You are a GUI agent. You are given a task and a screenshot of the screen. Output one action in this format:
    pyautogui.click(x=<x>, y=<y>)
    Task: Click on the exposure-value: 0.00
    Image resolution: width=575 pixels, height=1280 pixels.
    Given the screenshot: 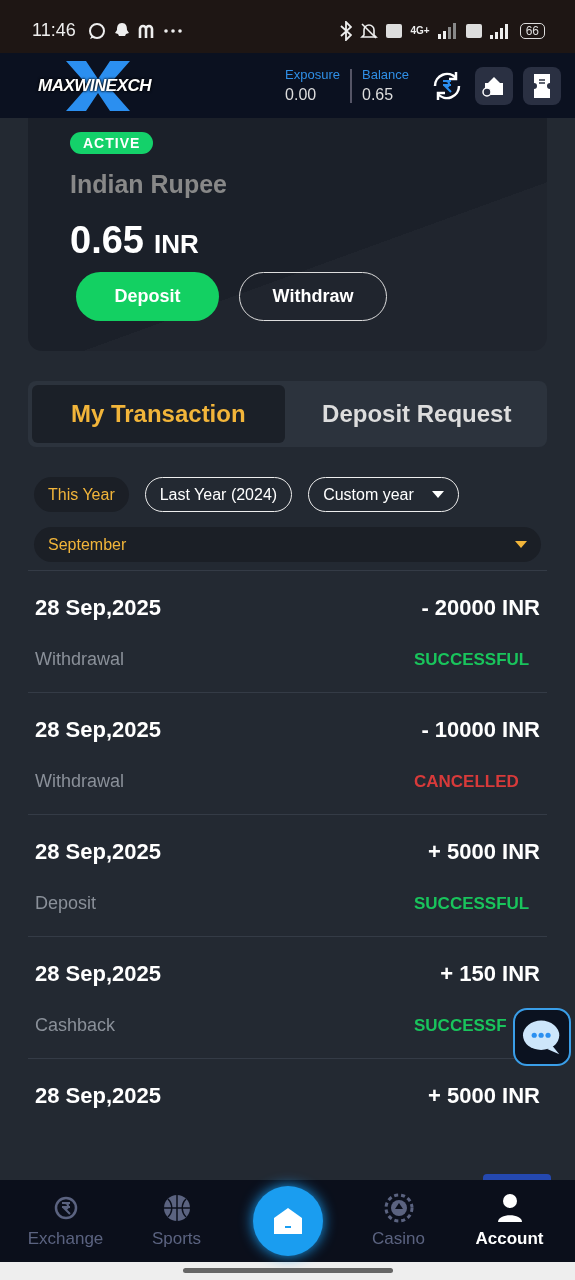 What is the action you would take?
    pyautogui.click(x=301, y=95)
    